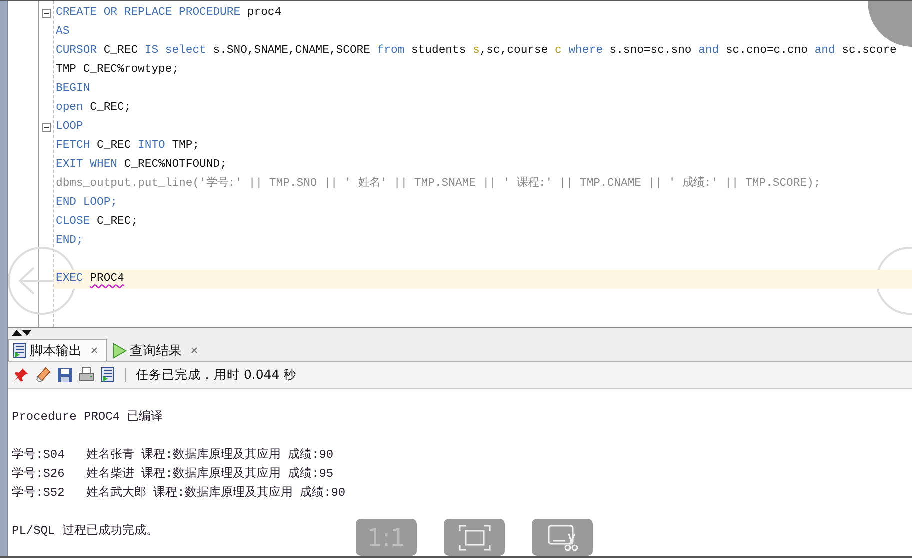 The width and height of the screenshot is (912, 558). I want to click on fit-screen-button, so click(474, 537).